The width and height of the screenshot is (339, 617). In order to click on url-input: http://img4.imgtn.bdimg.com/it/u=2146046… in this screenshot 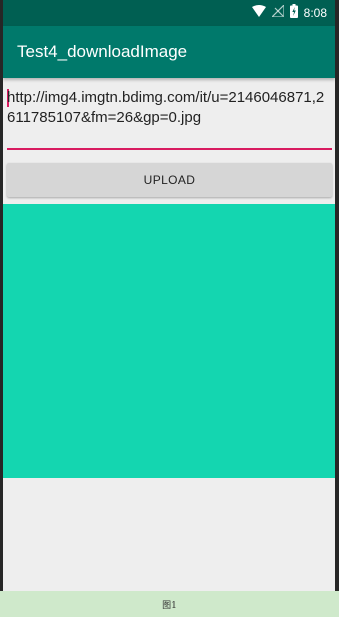, I will do `click(169, 119)`.